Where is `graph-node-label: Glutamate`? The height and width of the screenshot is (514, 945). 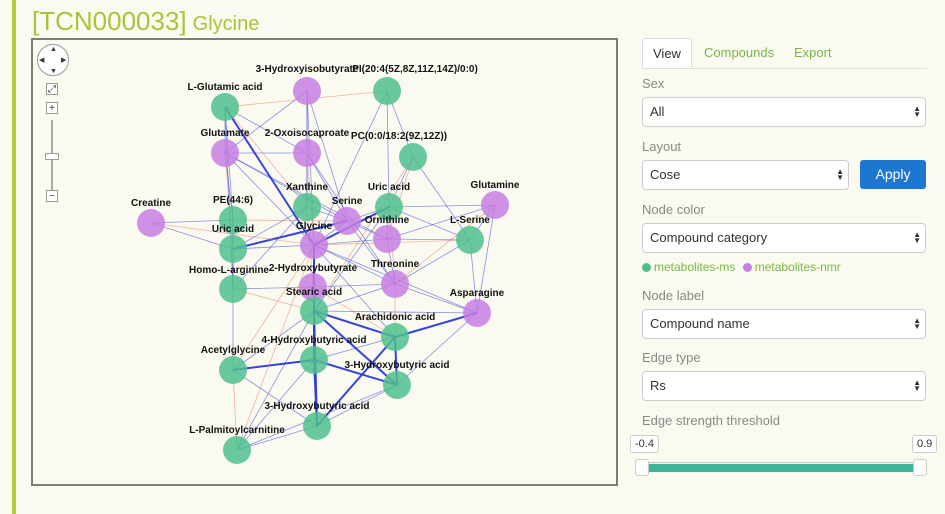
graph-node-label: Glutamate is located at coordinates (225, 133).